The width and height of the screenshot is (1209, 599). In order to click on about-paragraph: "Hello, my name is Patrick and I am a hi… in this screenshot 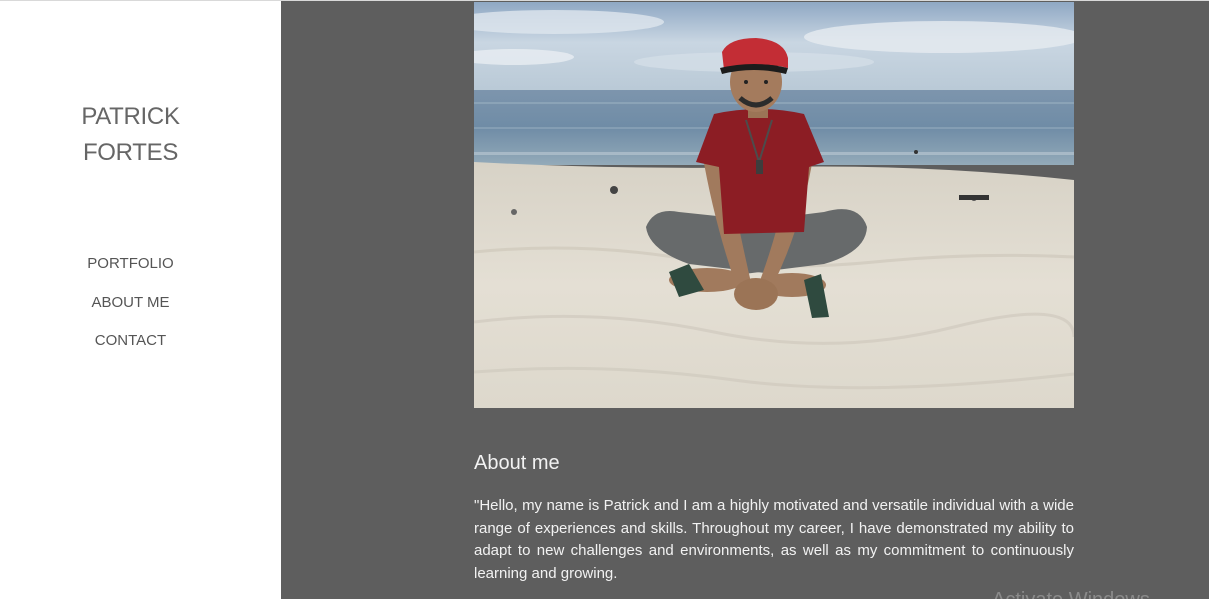, I will do `click(774, 540)`.